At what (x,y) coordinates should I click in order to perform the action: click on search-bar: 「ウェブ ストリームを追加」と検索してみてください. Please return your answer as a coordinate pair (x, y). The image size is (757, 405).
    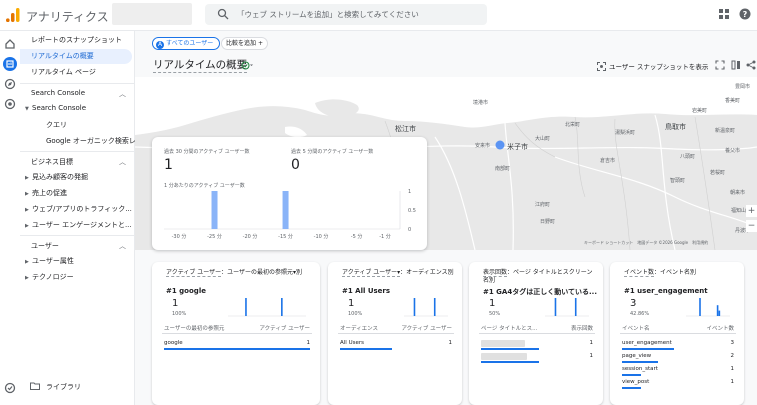
    Looking at the image, I should click on (346, 14).